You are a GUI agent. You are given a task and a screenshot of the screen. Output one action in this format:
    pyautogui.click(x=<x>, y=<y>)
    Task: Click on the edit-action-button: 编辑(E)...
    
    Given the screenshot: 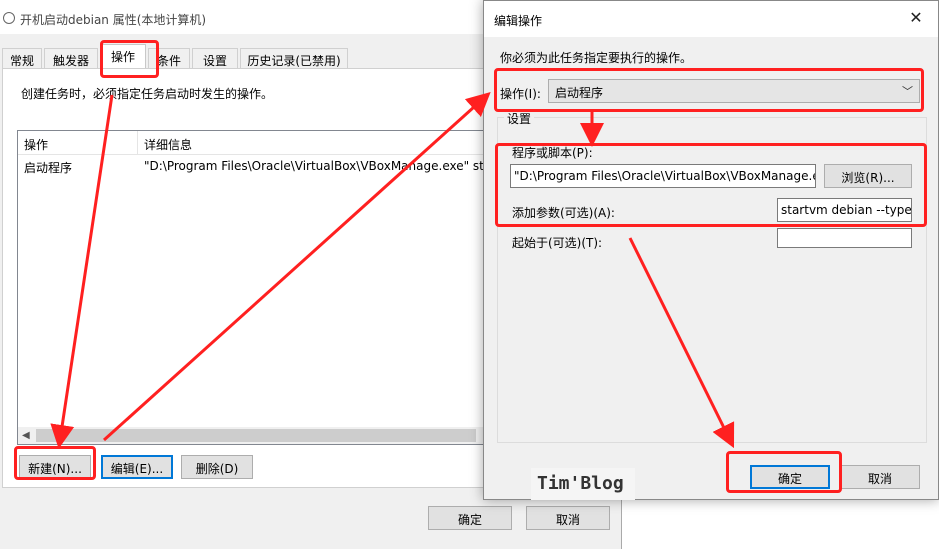 What is the action you would take?
    pyautogui.click(x=137, y=467)
    